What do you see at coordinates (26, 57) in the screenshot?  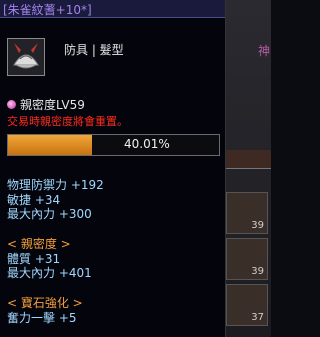 I see `hair-helmet-icon` at bounding box center [26, 57].